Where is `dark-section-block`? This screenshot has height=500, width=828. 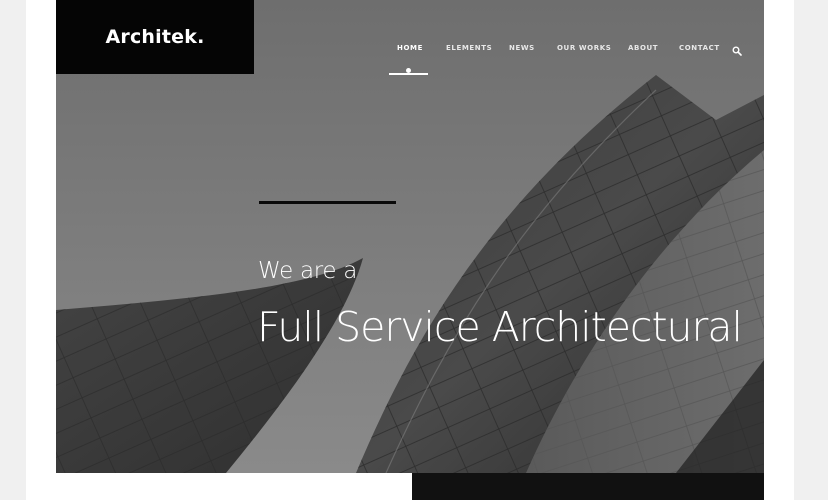
dark-section-block is located at coordinates (588, 486).